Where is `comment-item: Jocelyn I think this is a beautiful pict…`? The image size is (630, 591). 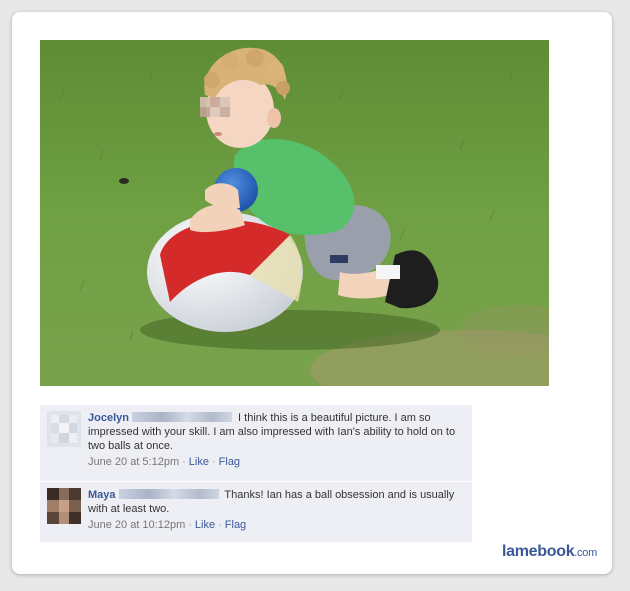
comment-item: Jocelyn I think this is a beautiful pict… is located at coordinates (256, 443).